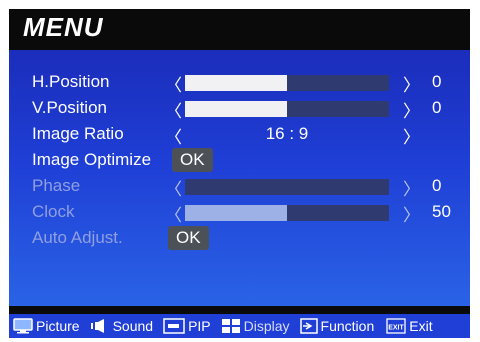 The image size is (480, 342). I want to click on tab-exit: EXIT Exit, so click(409, 326).